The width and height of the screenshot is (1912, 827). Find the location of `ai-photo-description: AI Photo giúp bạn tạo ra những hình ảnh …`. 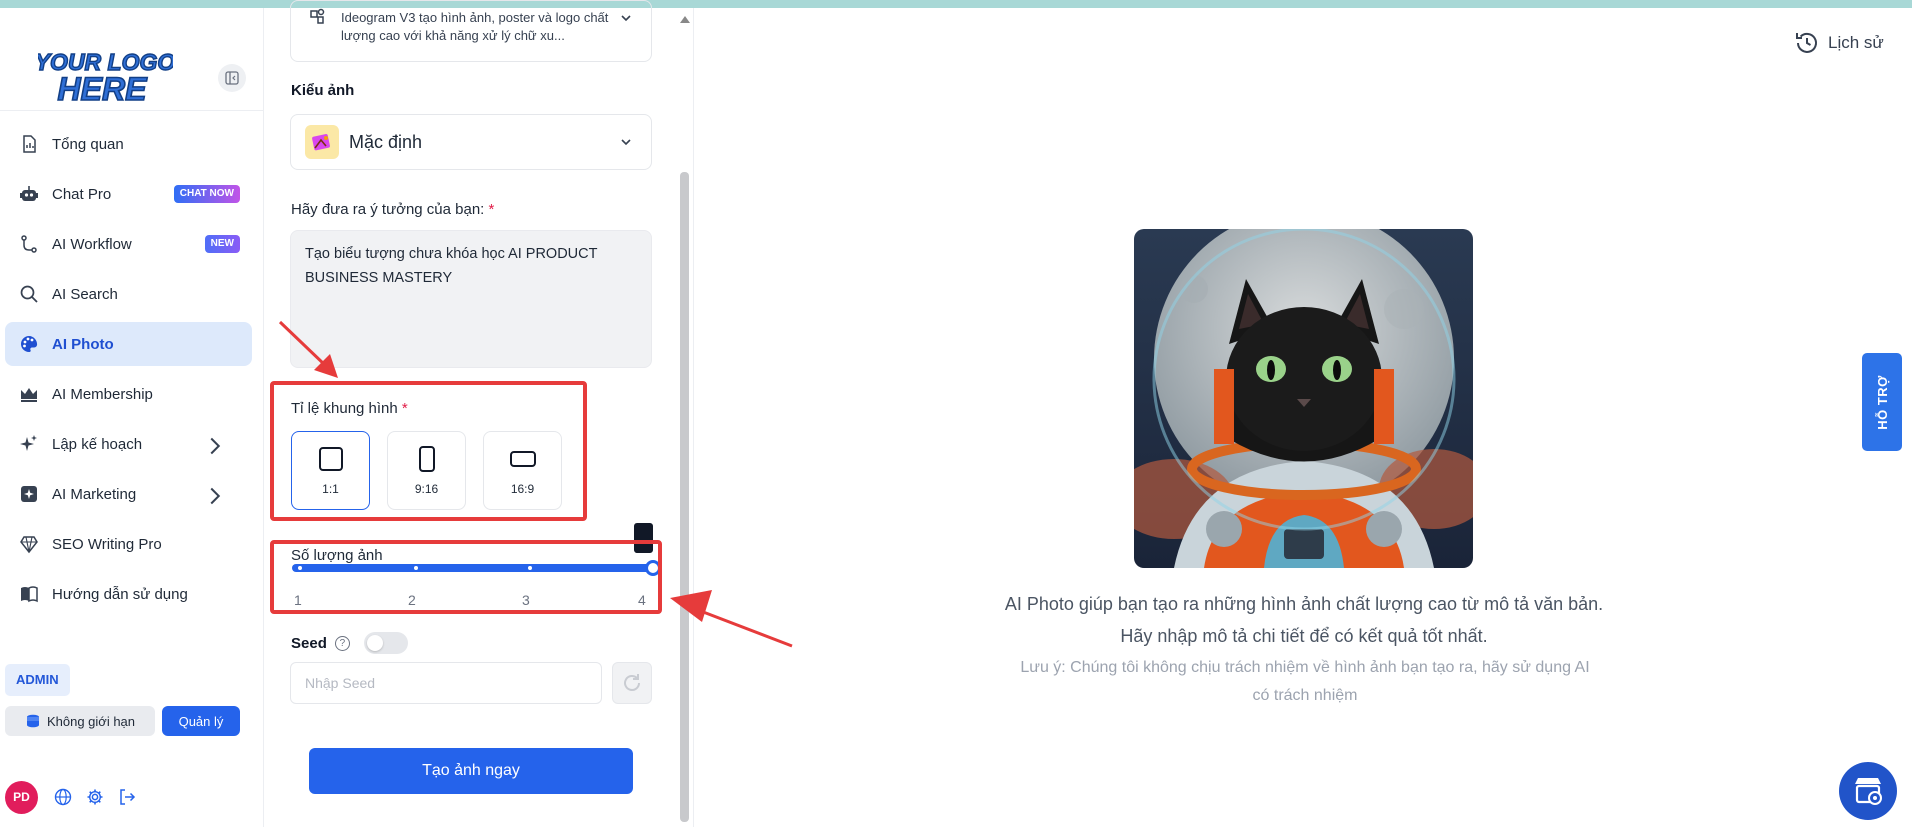

ai-photo-description: AI Photo giúp bạn tạo ra những hình ảnh … is located at coordinates (1304, 620).